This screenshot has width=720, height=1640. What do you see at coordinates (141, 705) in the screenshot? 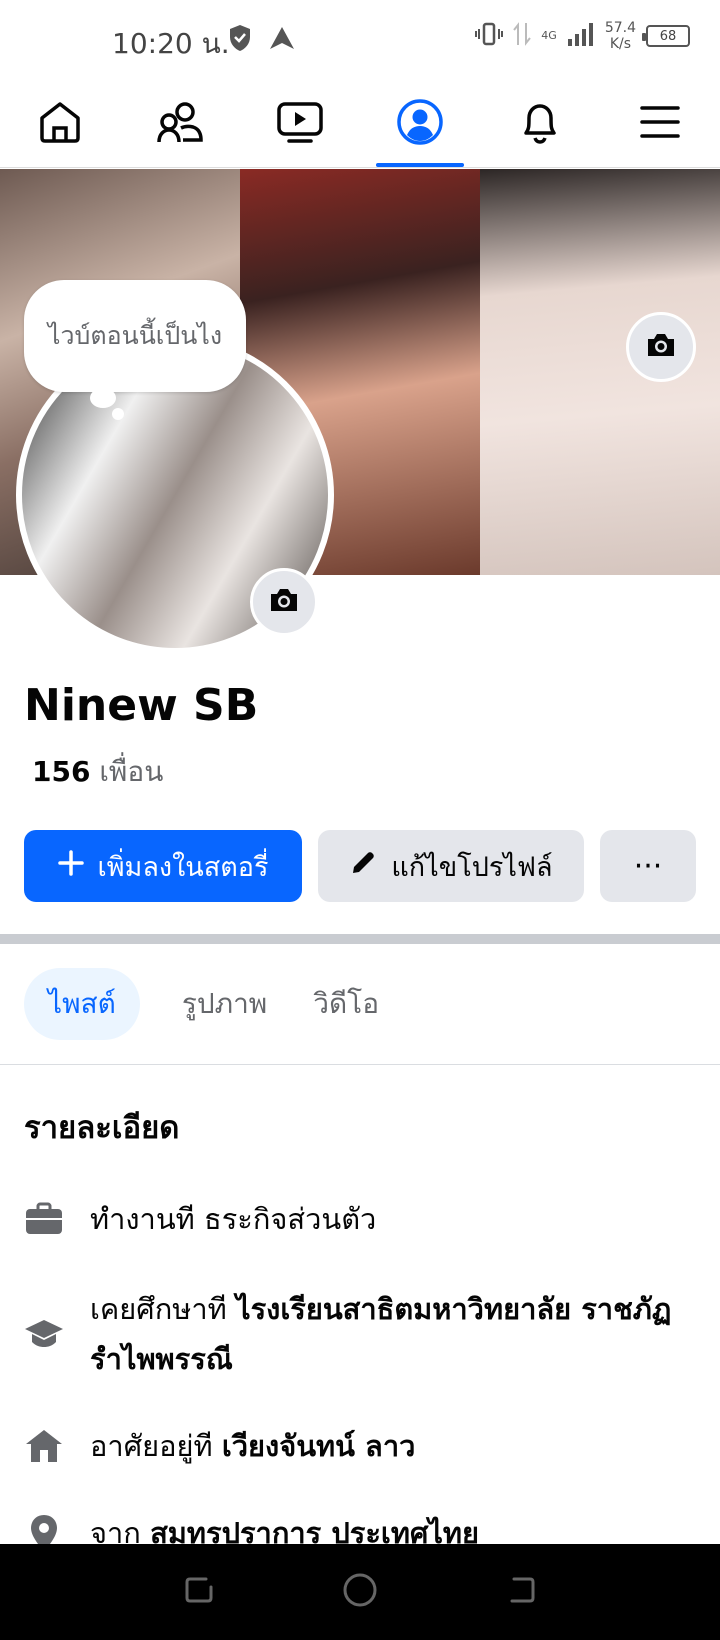
I see `profile-name: Ninew SB` at bounding box center [141, 705].